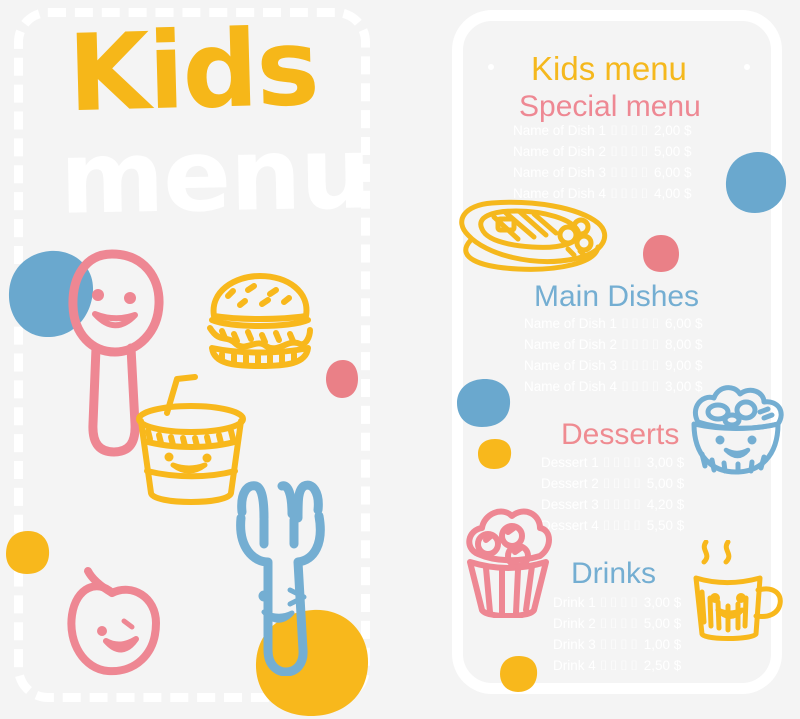 This screenshot has height=719, width=800. Describe the element at coordinates (613, 344) in the screenshot. I see `menu-item-row: Name of Dish 2 ⌷⌷⌷⌷ 8,00 $` at that location.